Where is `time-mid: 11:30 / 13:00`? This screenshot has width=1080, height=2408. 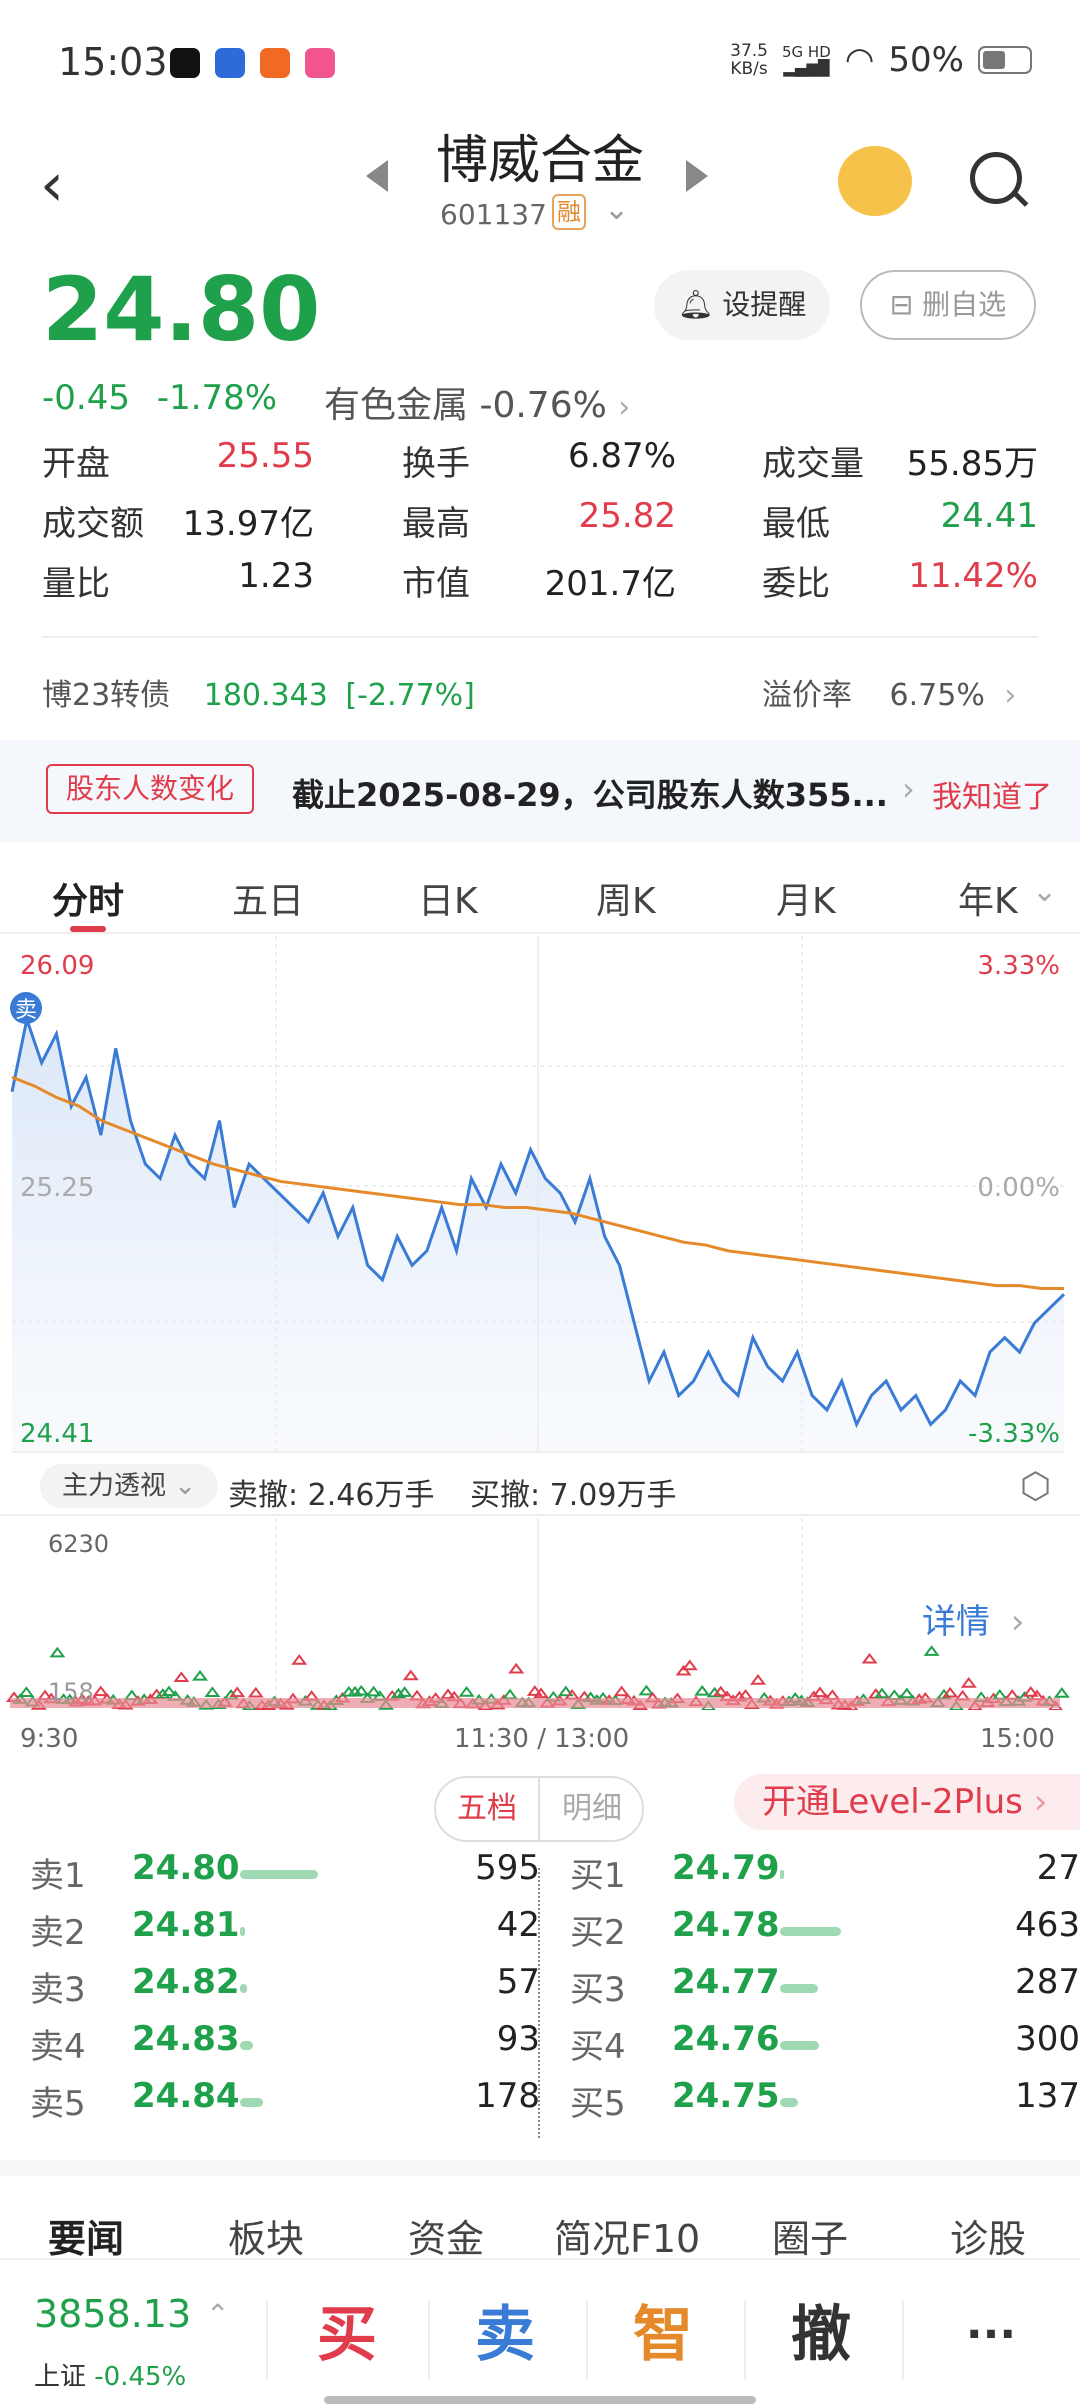 time-mid: 11:30 / 13:00 is located at coordinates (542, 1739).